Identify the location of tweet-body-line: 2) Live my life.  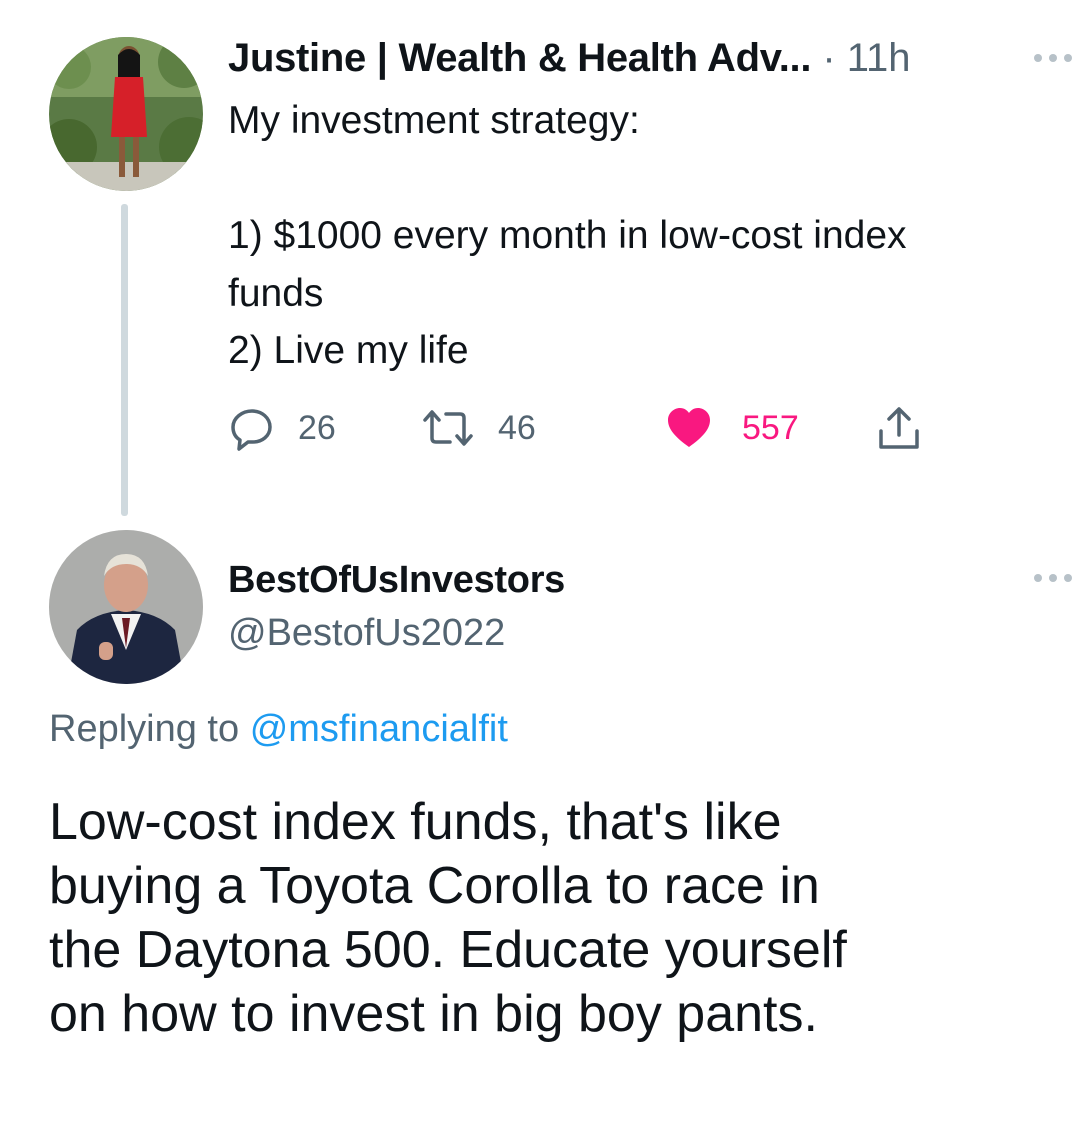
(348, 350).